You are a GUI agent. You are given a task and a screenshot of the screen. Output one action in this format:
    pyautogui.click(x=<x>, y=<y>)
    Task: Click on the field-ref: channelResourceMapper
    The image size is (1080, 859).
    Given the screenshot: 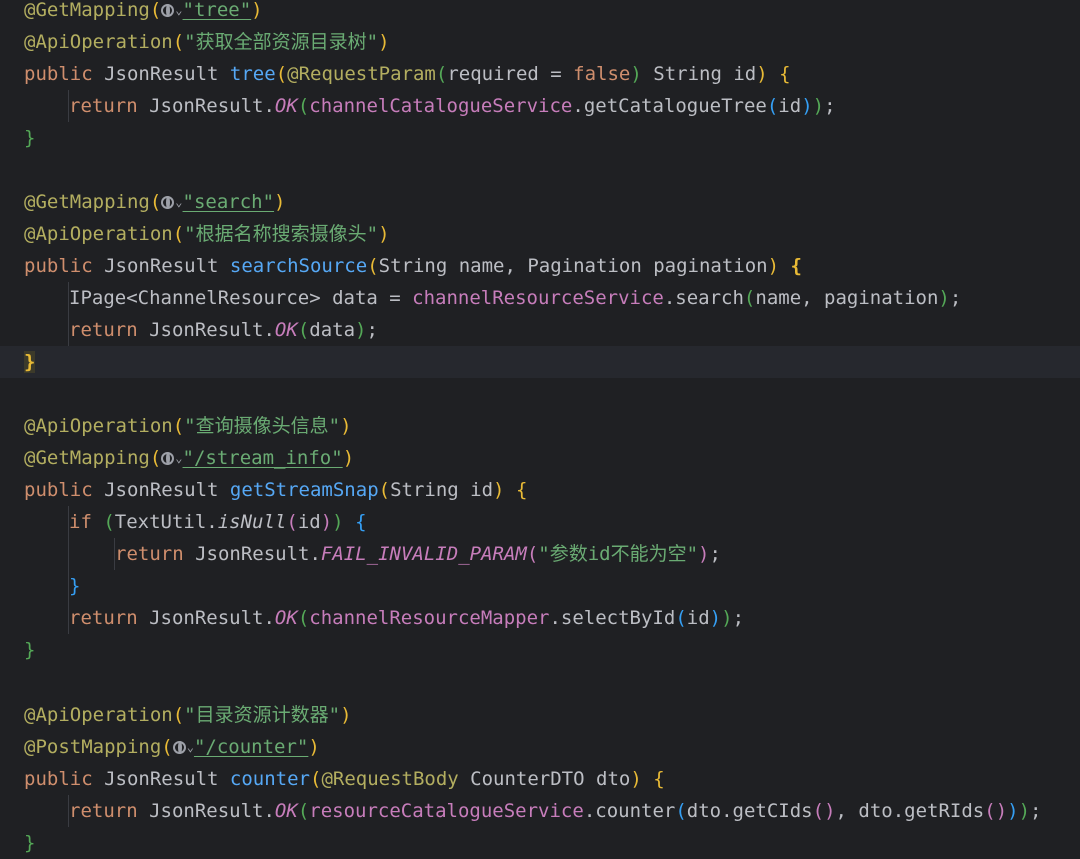 What is the action you would take?
    pyautogui.click(x=429, y=618)
    